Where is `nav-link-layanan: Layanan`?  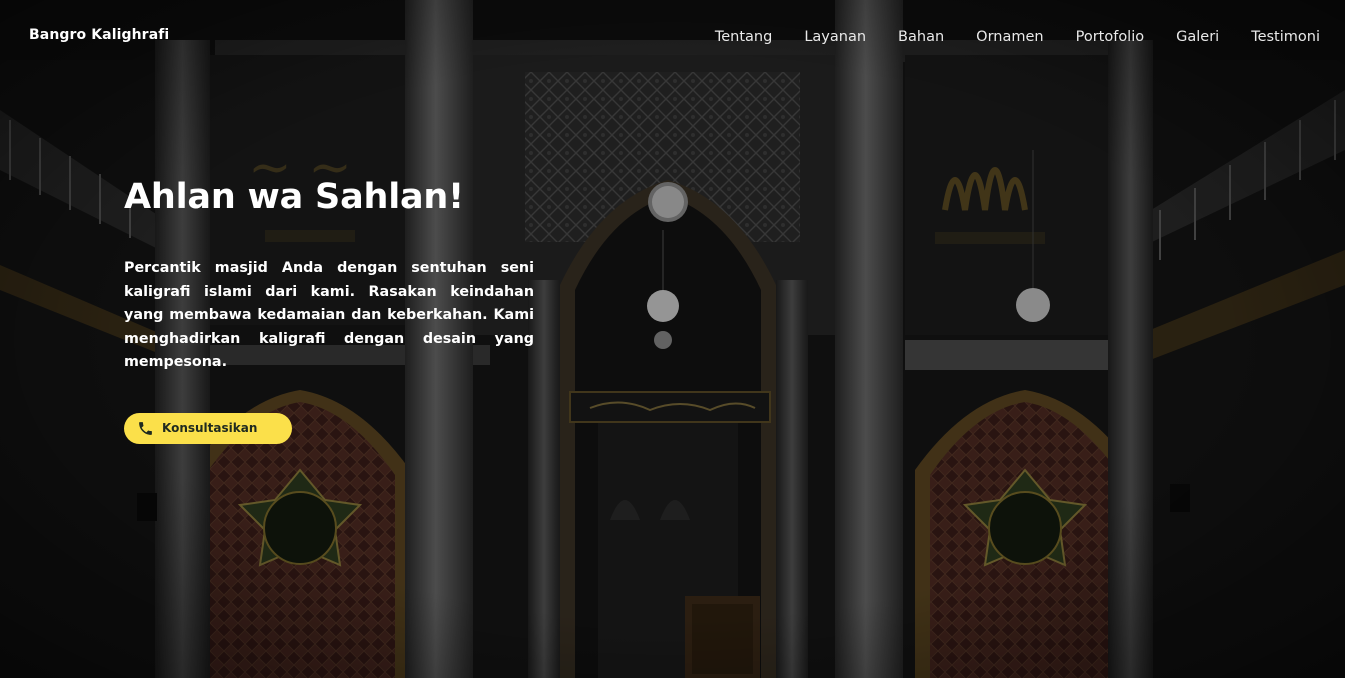 nav-link-layanan: Layanan is located at coordinates (835, 37).